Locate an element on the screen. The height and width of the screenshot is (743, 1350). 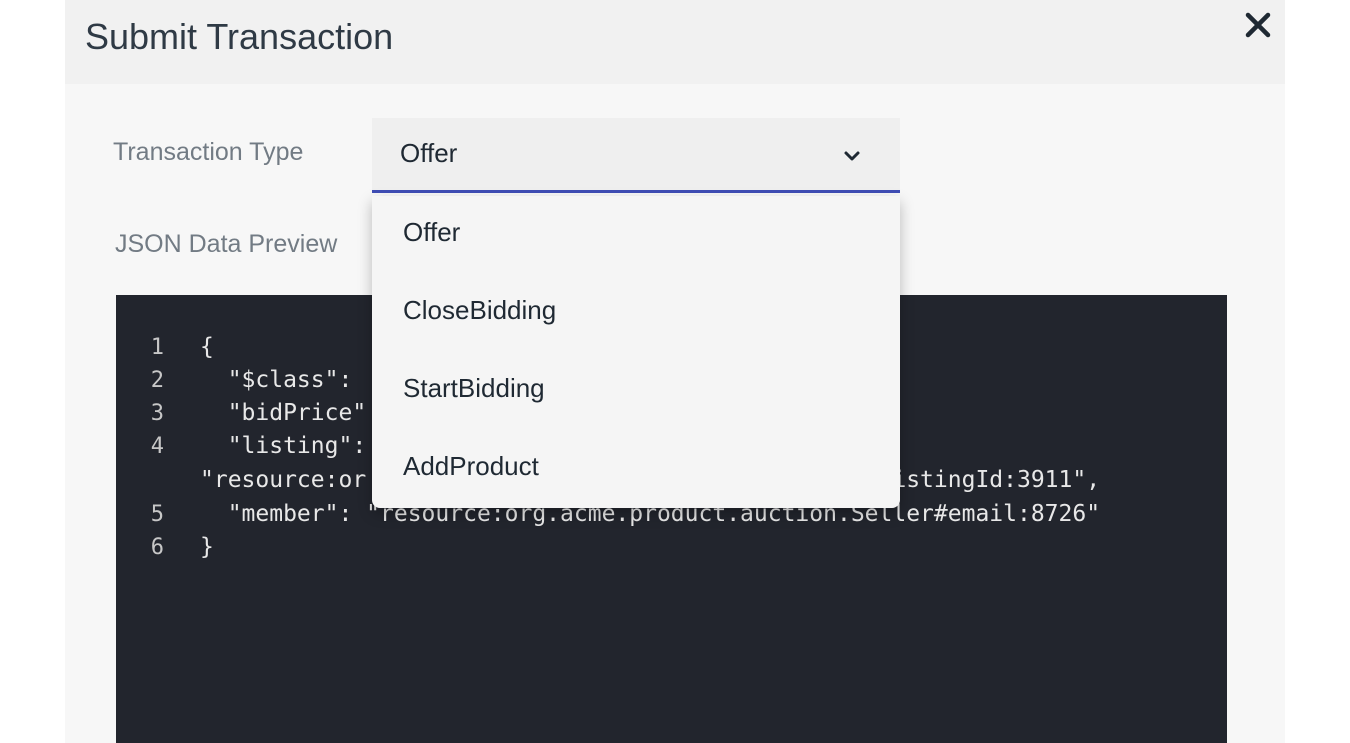
modal-header: Submit Transaction is located at coordinates (675, 42).